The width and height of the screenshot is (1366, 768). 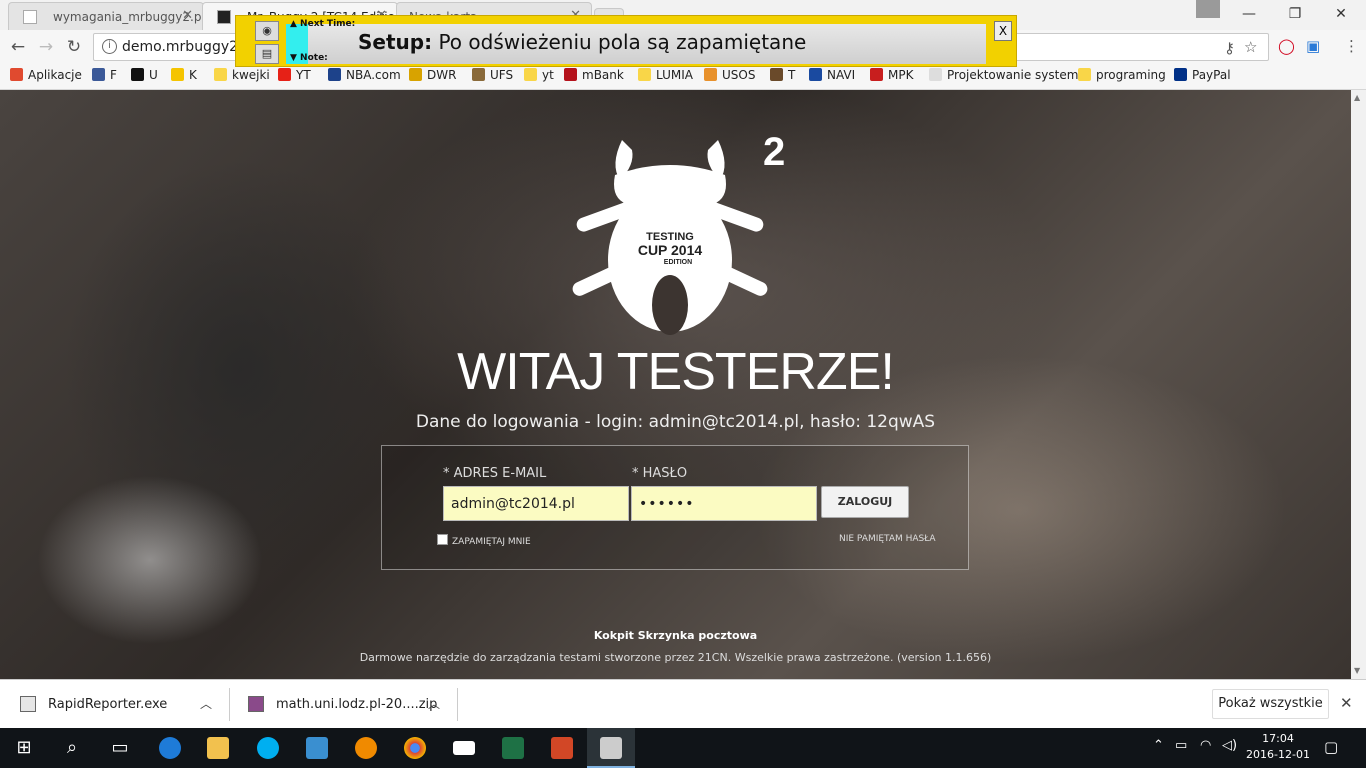 What do you see at coordinates (464, 748) in the screenshot?
I see `mail-icon` at bounding box center [464, 748].